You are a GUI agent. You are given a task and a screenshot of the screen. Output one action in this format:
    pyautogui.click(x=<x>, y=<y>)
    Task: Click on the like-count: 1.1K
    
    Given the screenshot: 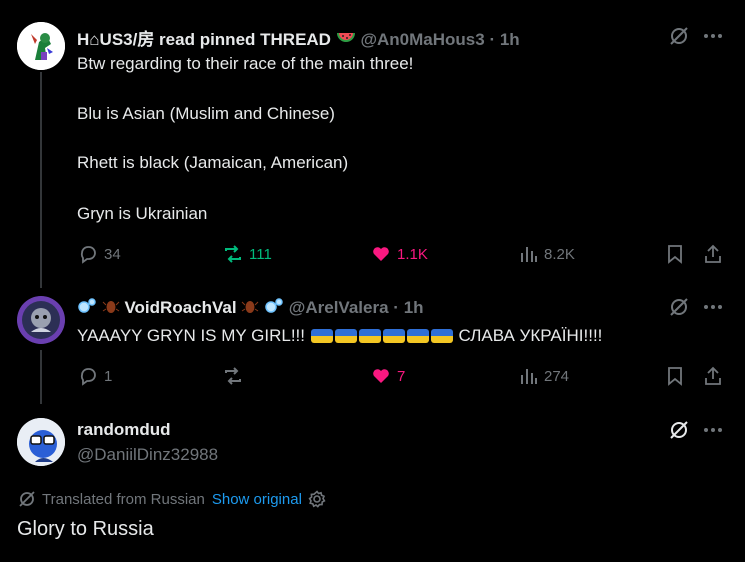 What is the action you would take?
    pyautogui.click(x=412, y=254)
    